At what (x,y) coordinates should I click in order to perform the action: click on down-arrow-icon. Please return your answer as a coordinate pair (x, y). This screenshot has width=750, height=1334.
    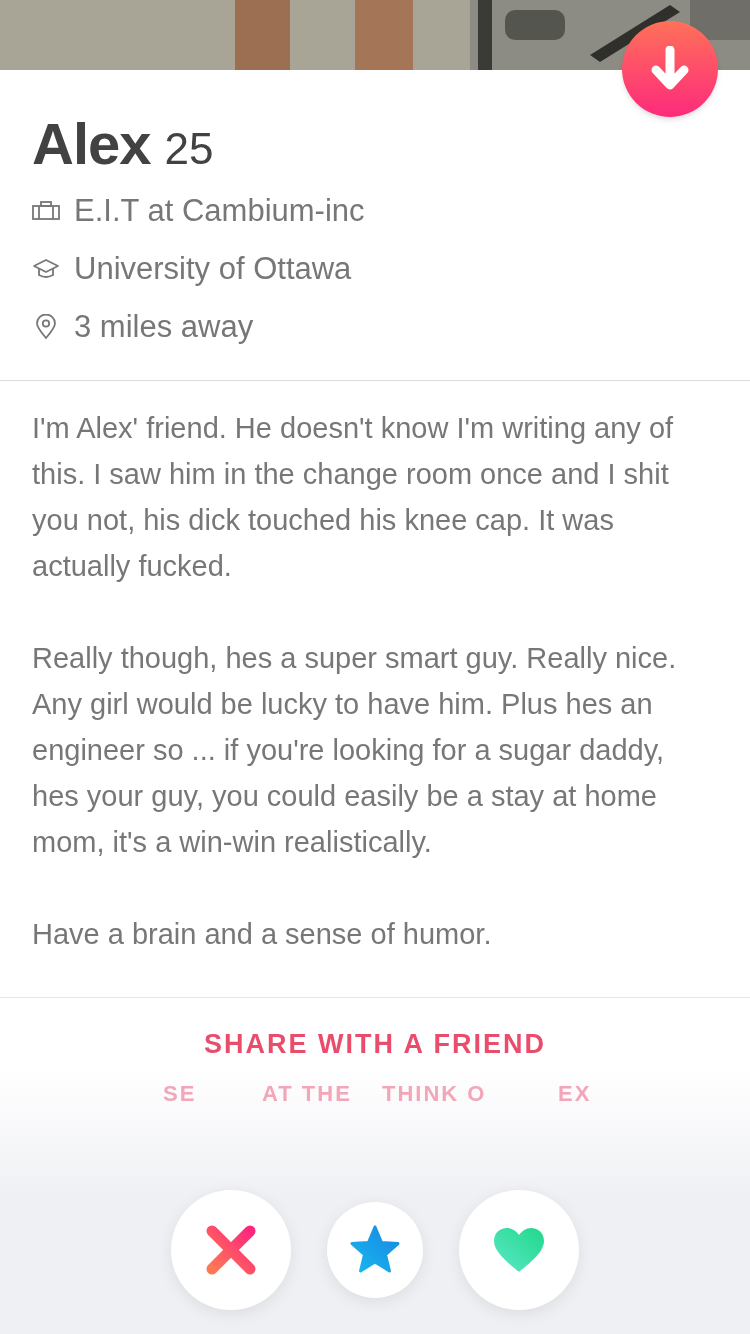
    Looking at the image, I should click on (670, 69).